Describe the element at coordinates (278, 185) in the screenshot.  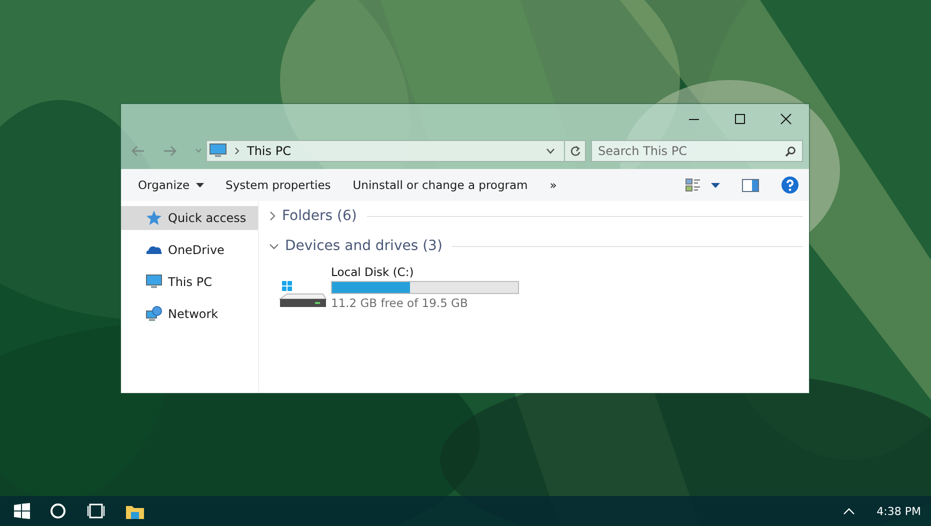
I see `toolbar-button: System properties` at that location.